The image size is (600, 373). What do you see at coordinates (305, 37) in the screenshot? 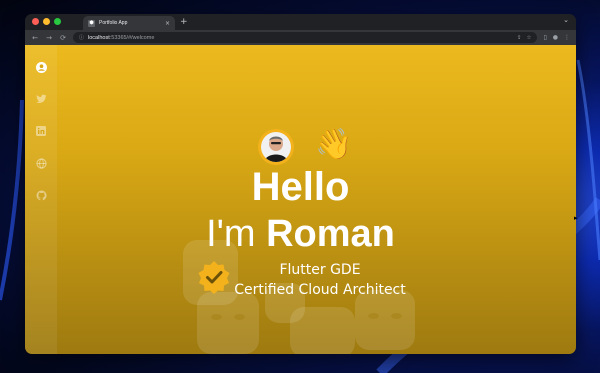
I see `address-bar: ⓘ localhost:53365/#/welcome ⇪ ☆` at bounding box center [305, 37].